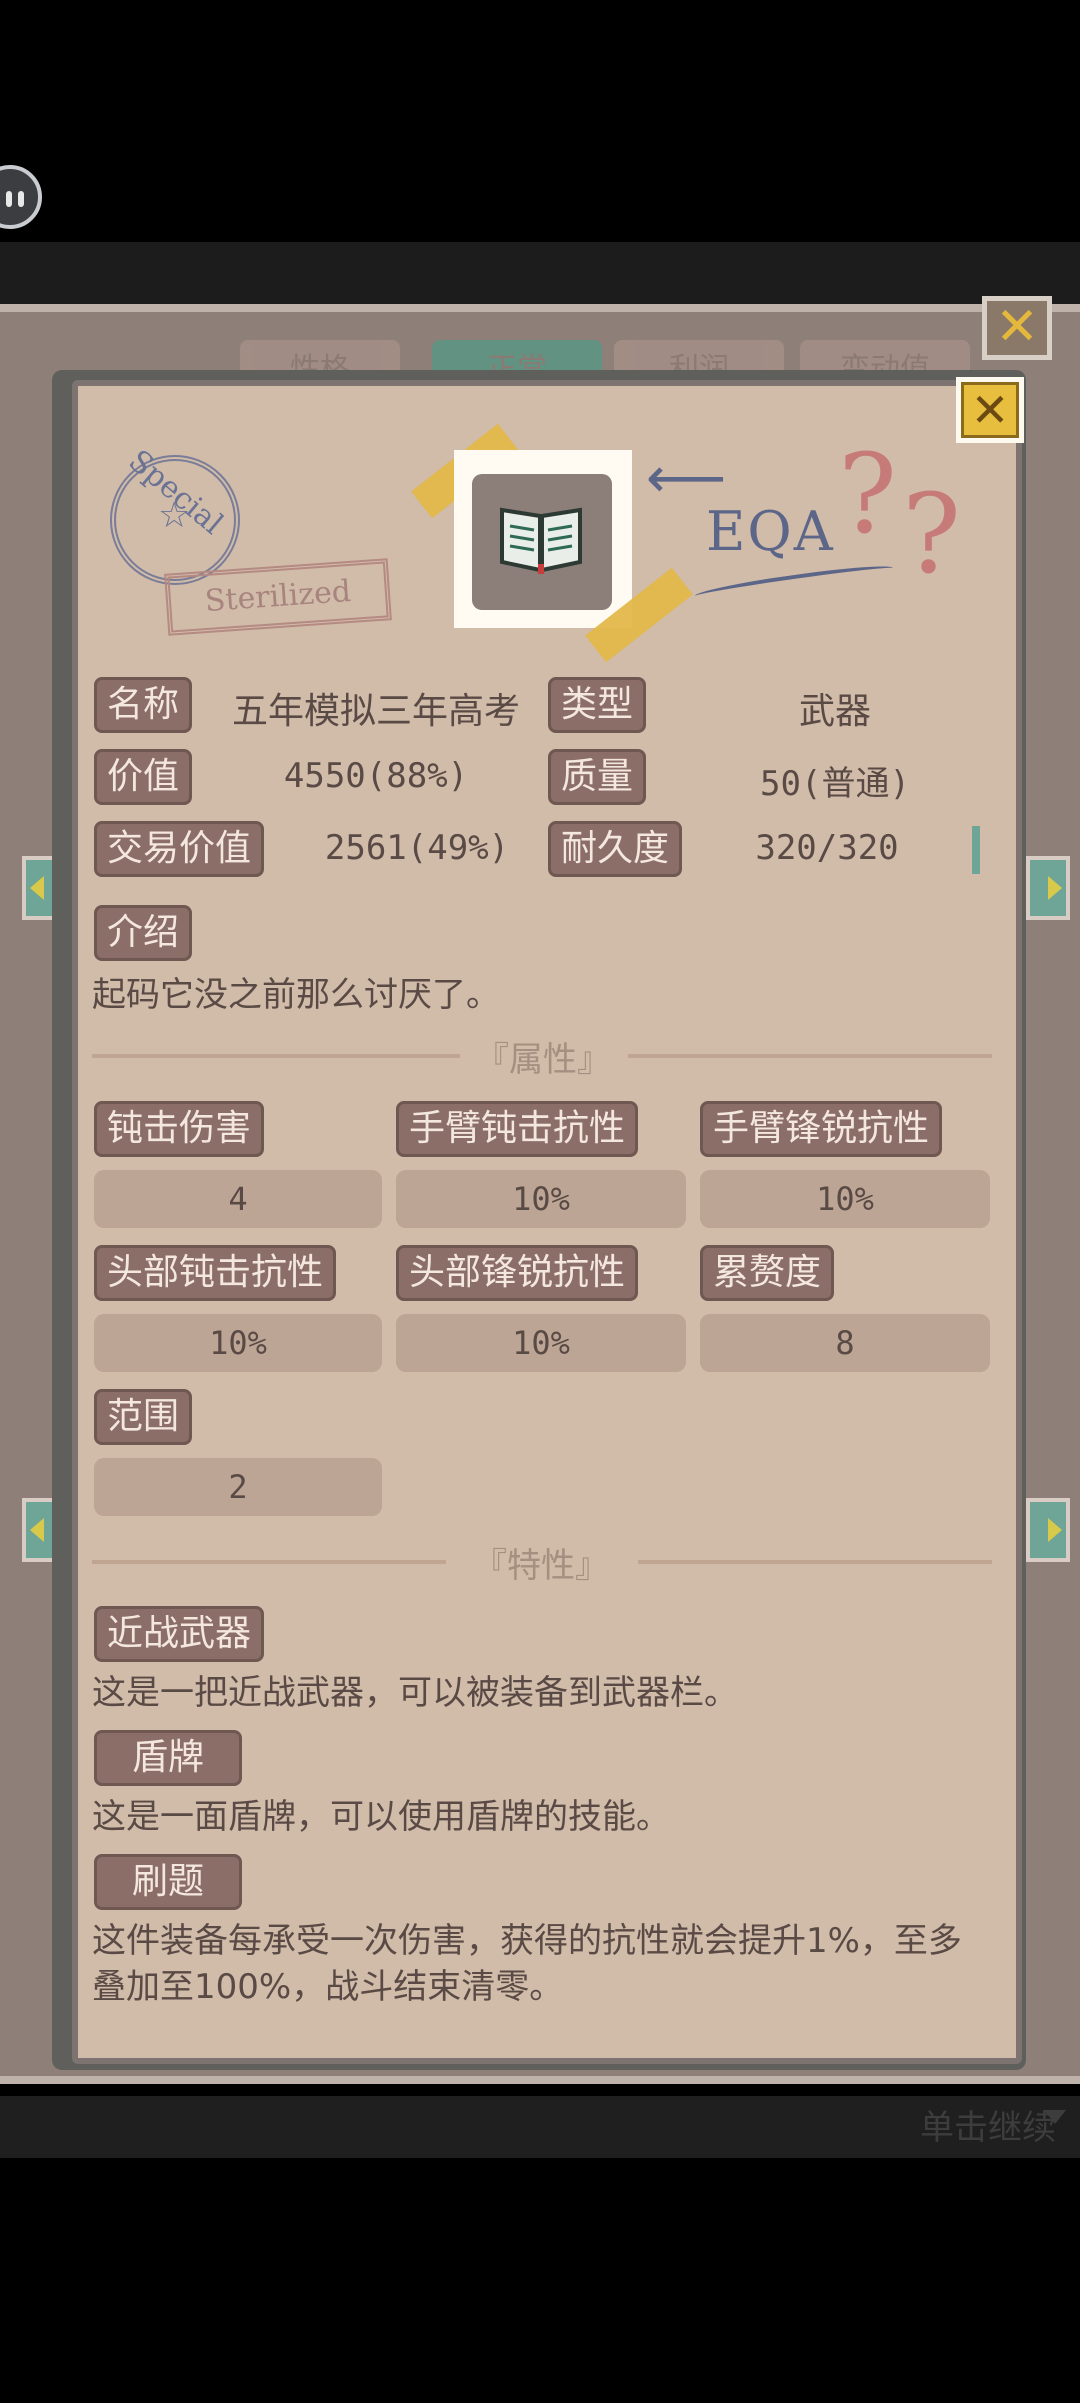 The width and height of the screenshot is (1080, 2403). What do you see at coordinates (179, 849) in the screenshot?
I see `label-trade-value: 交易价值` at bounding box center [179, 849].